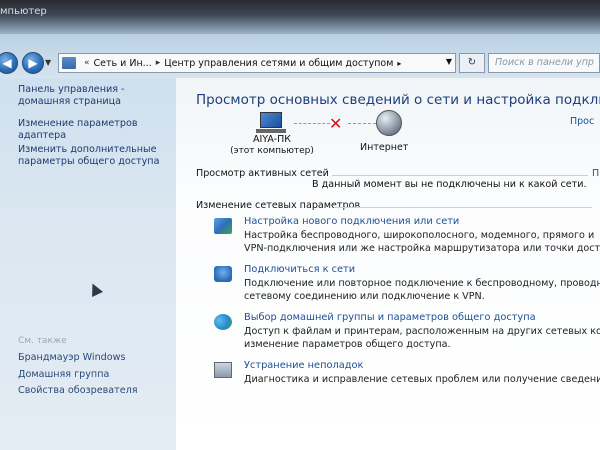  Describe the element at coordinates (346, 134) in the screenshot. I see `network-map: AIYA-ПК (этот компьютер) ✕ Интернет` at that location.